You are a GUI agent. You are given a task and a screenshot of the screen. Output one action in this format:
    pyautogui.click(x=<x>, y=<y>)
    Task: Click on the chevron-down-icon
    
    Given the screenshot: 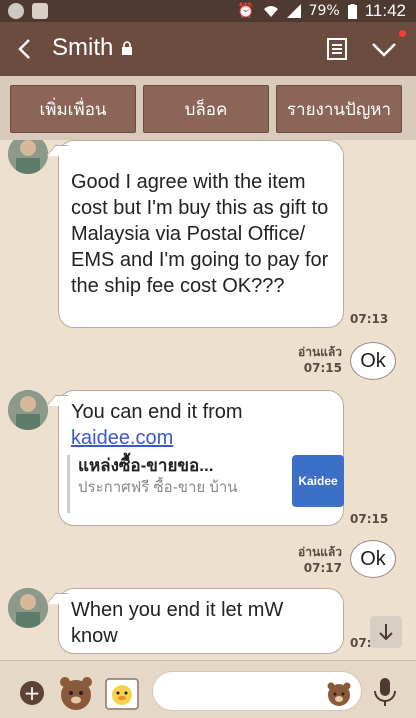 What is the action you would take?
    pyautogui.click(x=384, y=49)
    